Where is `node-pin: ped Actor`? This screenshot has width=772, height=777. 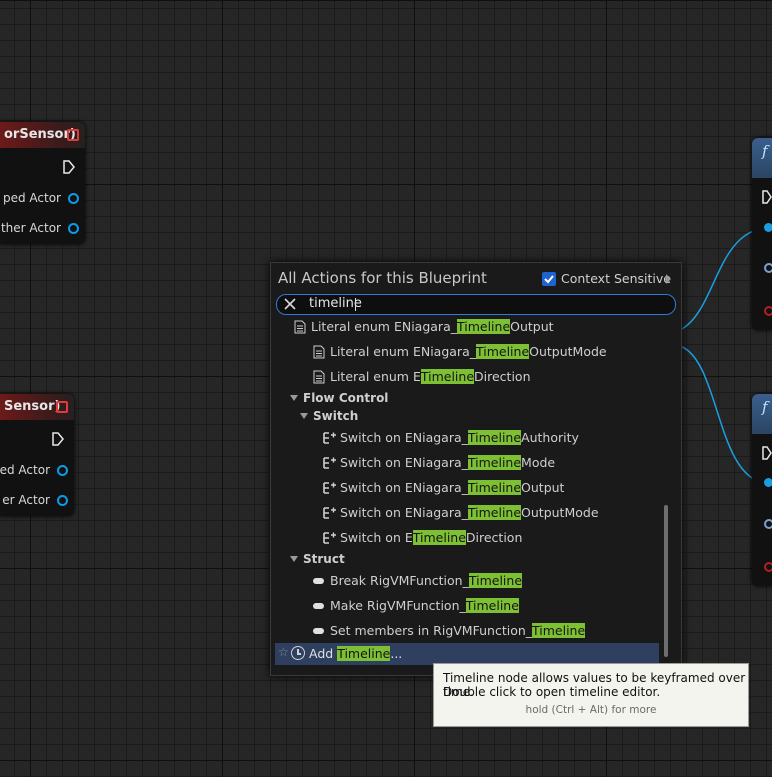
node-pin: ped Actor is located at coordinates (41, 198).